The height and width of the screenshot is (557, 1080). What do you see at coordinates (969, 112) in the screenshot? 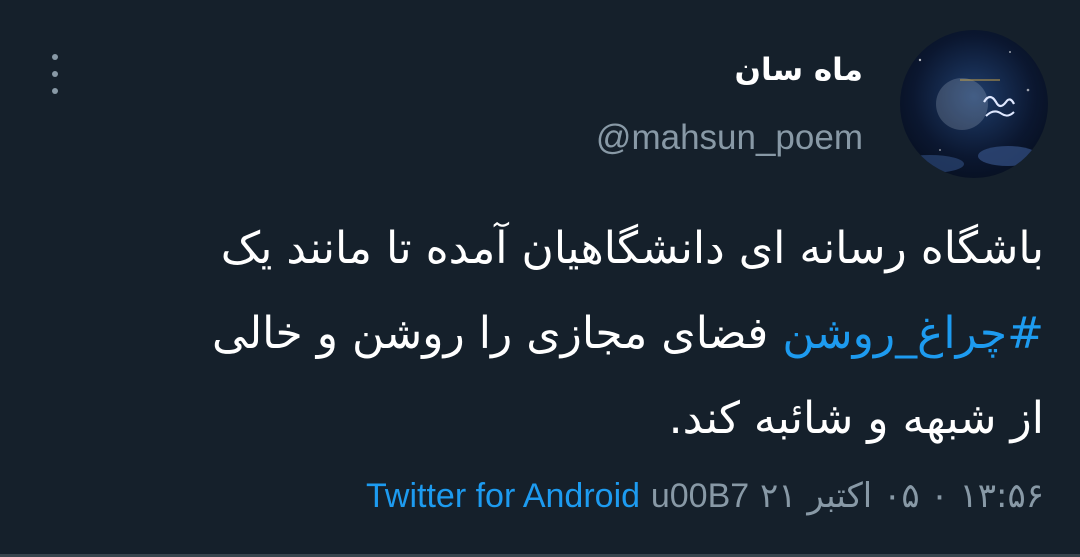
I see `crescent-moon-avatar-image` at bounding box center [969, 112].